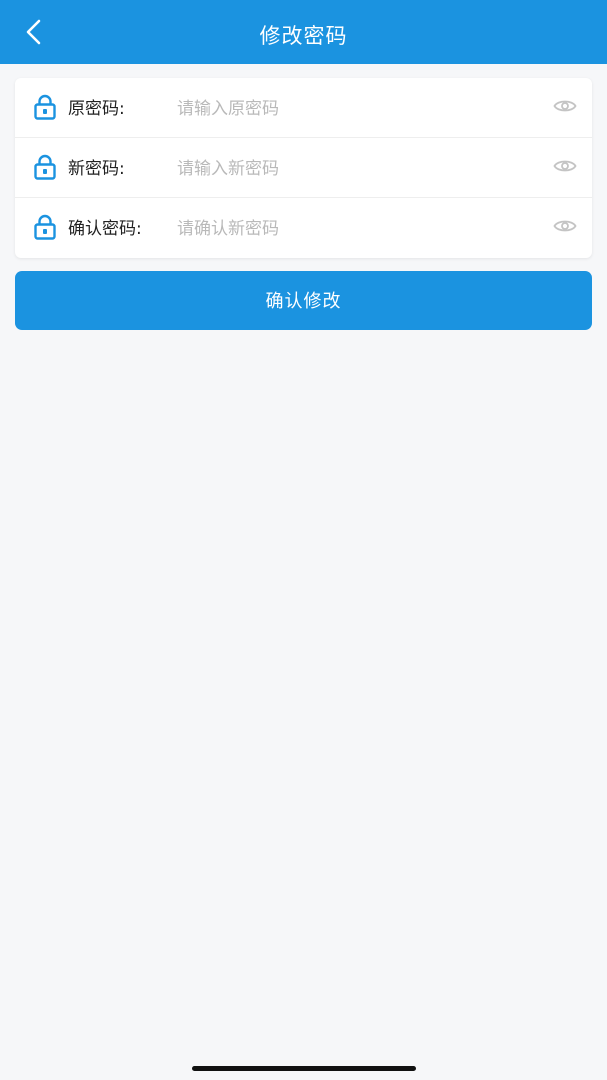 The width and height of the screenshot is (607, 1080). What do you see at coordinates (96, 109) in the screenshot?
I see `old-password-label: 原密码:` at bounding box center [96, 109].